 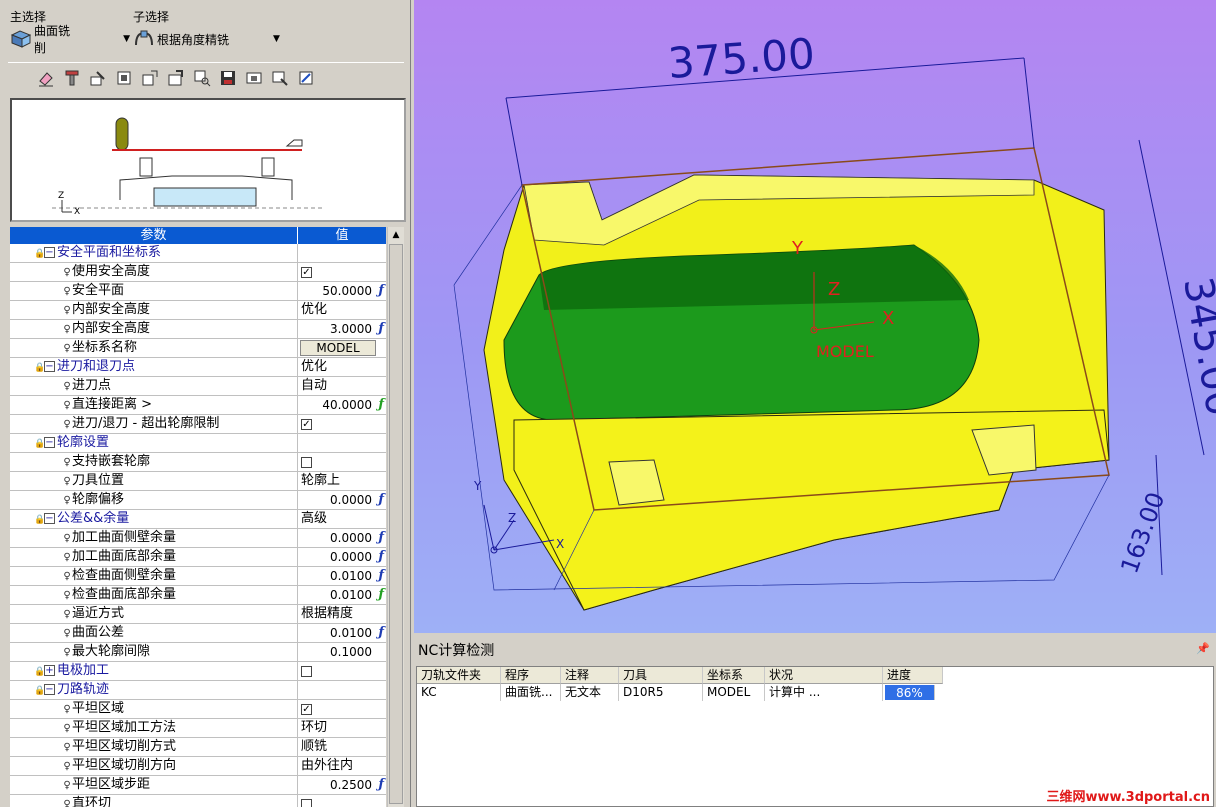 What do you see at coordinates (341, 405) in the screenshot?
I see `param-value-cell: 40.0000 ƒ` at bounding box center [341, 405].